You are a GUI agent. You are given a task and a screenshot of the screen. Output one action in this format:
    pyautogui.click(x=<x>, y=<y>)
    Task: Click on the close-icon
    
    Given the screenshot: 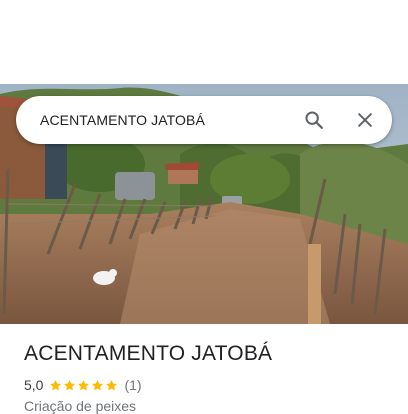 What is the action you would take?
    pyautogui.click(x=365, y=120)
    